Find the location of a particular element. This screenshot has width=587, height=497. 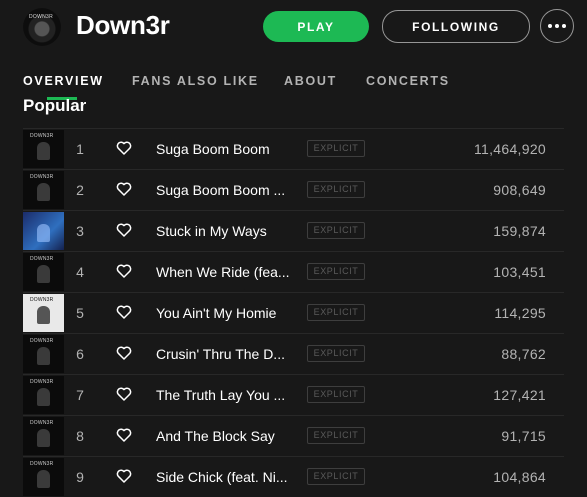

more-horizontal-icon is located at coordinates (550, 26).